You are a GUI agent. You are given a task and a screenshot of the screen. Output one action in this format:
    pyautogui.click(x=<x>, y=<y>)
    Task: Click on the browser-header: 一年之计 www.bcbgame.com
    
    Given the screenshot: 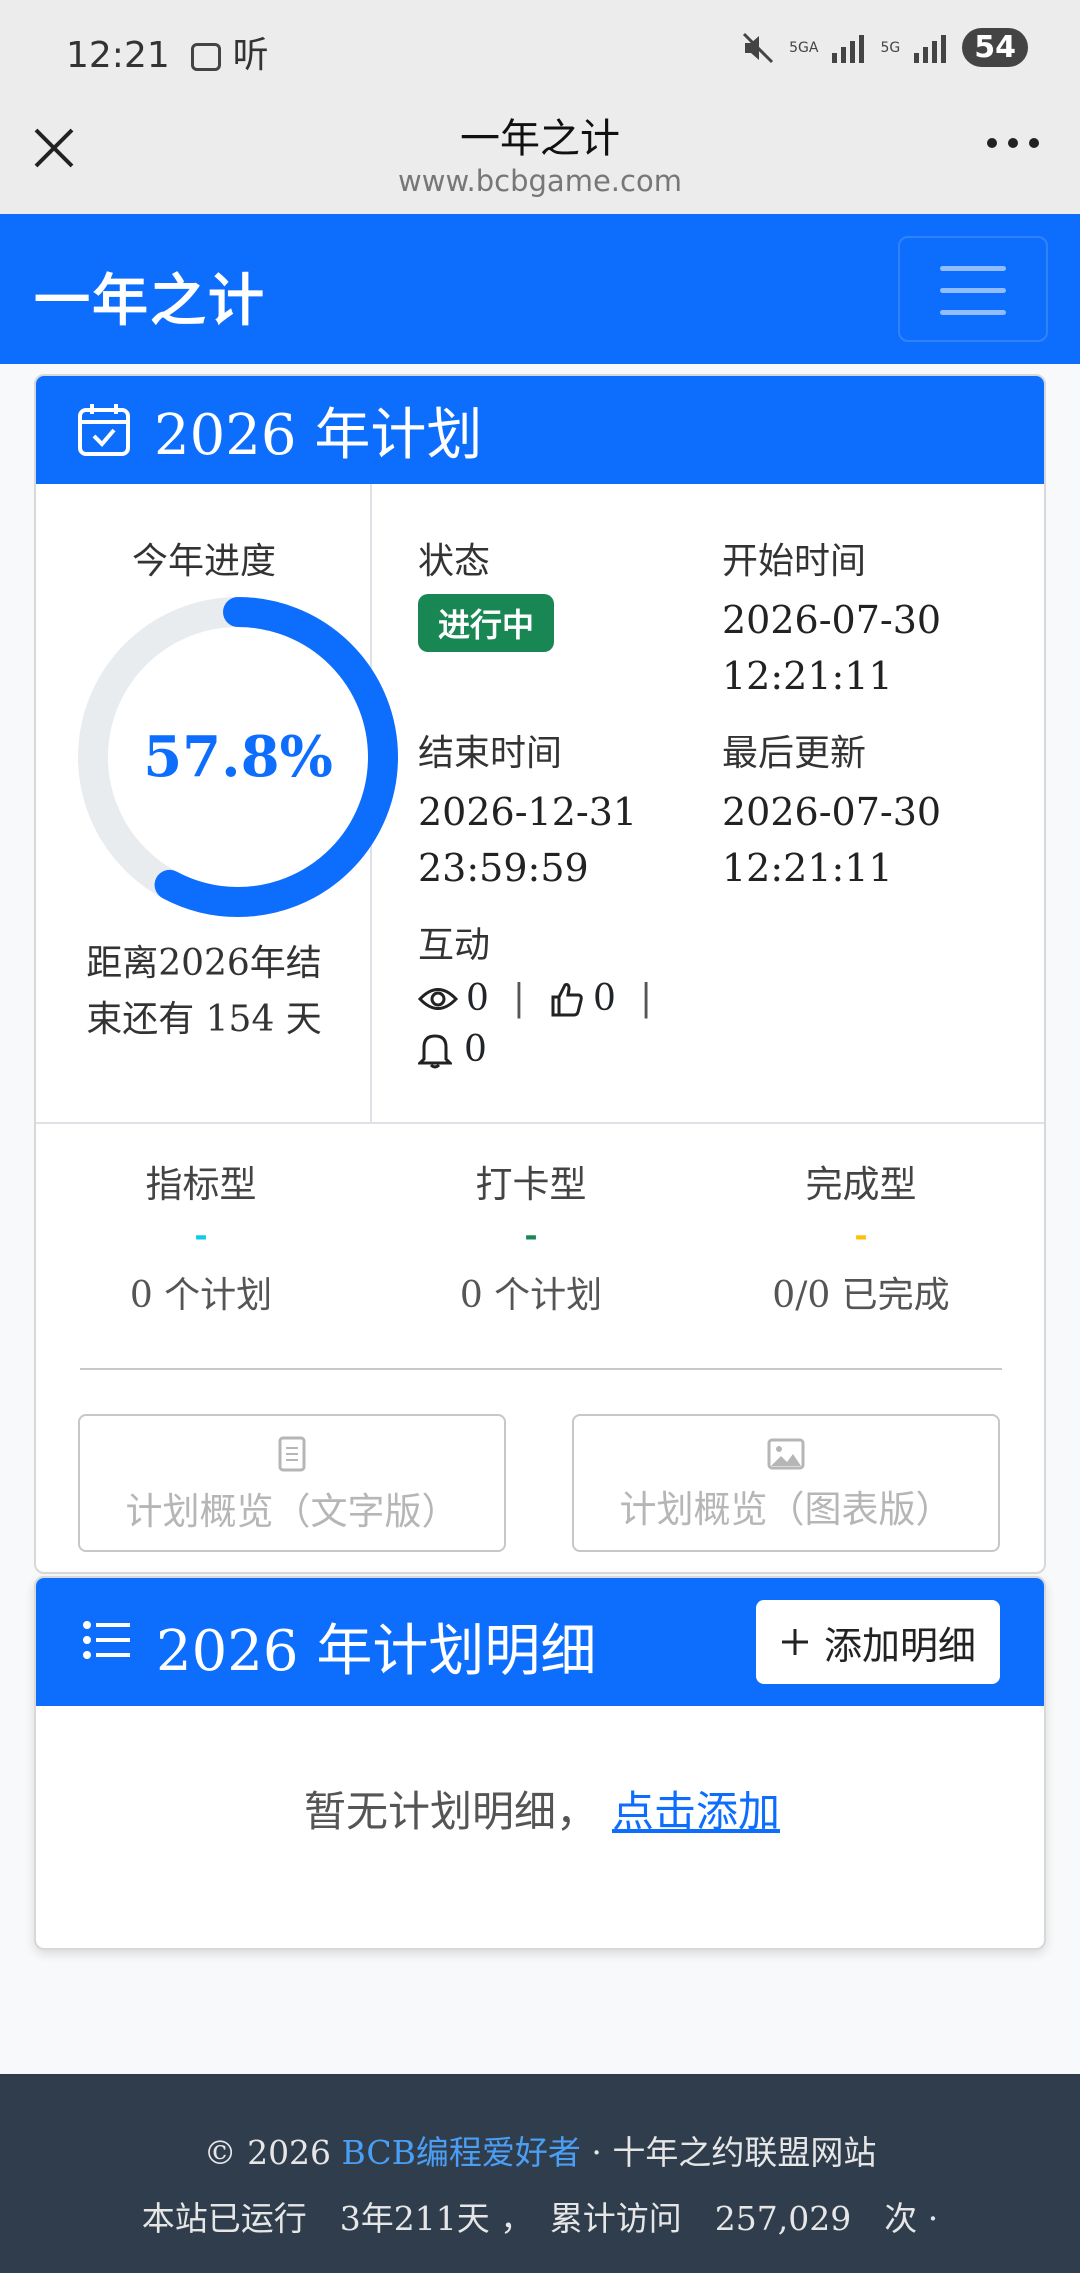 What is the action you would take?
    pyautogui.click(x=540, y=157)
    